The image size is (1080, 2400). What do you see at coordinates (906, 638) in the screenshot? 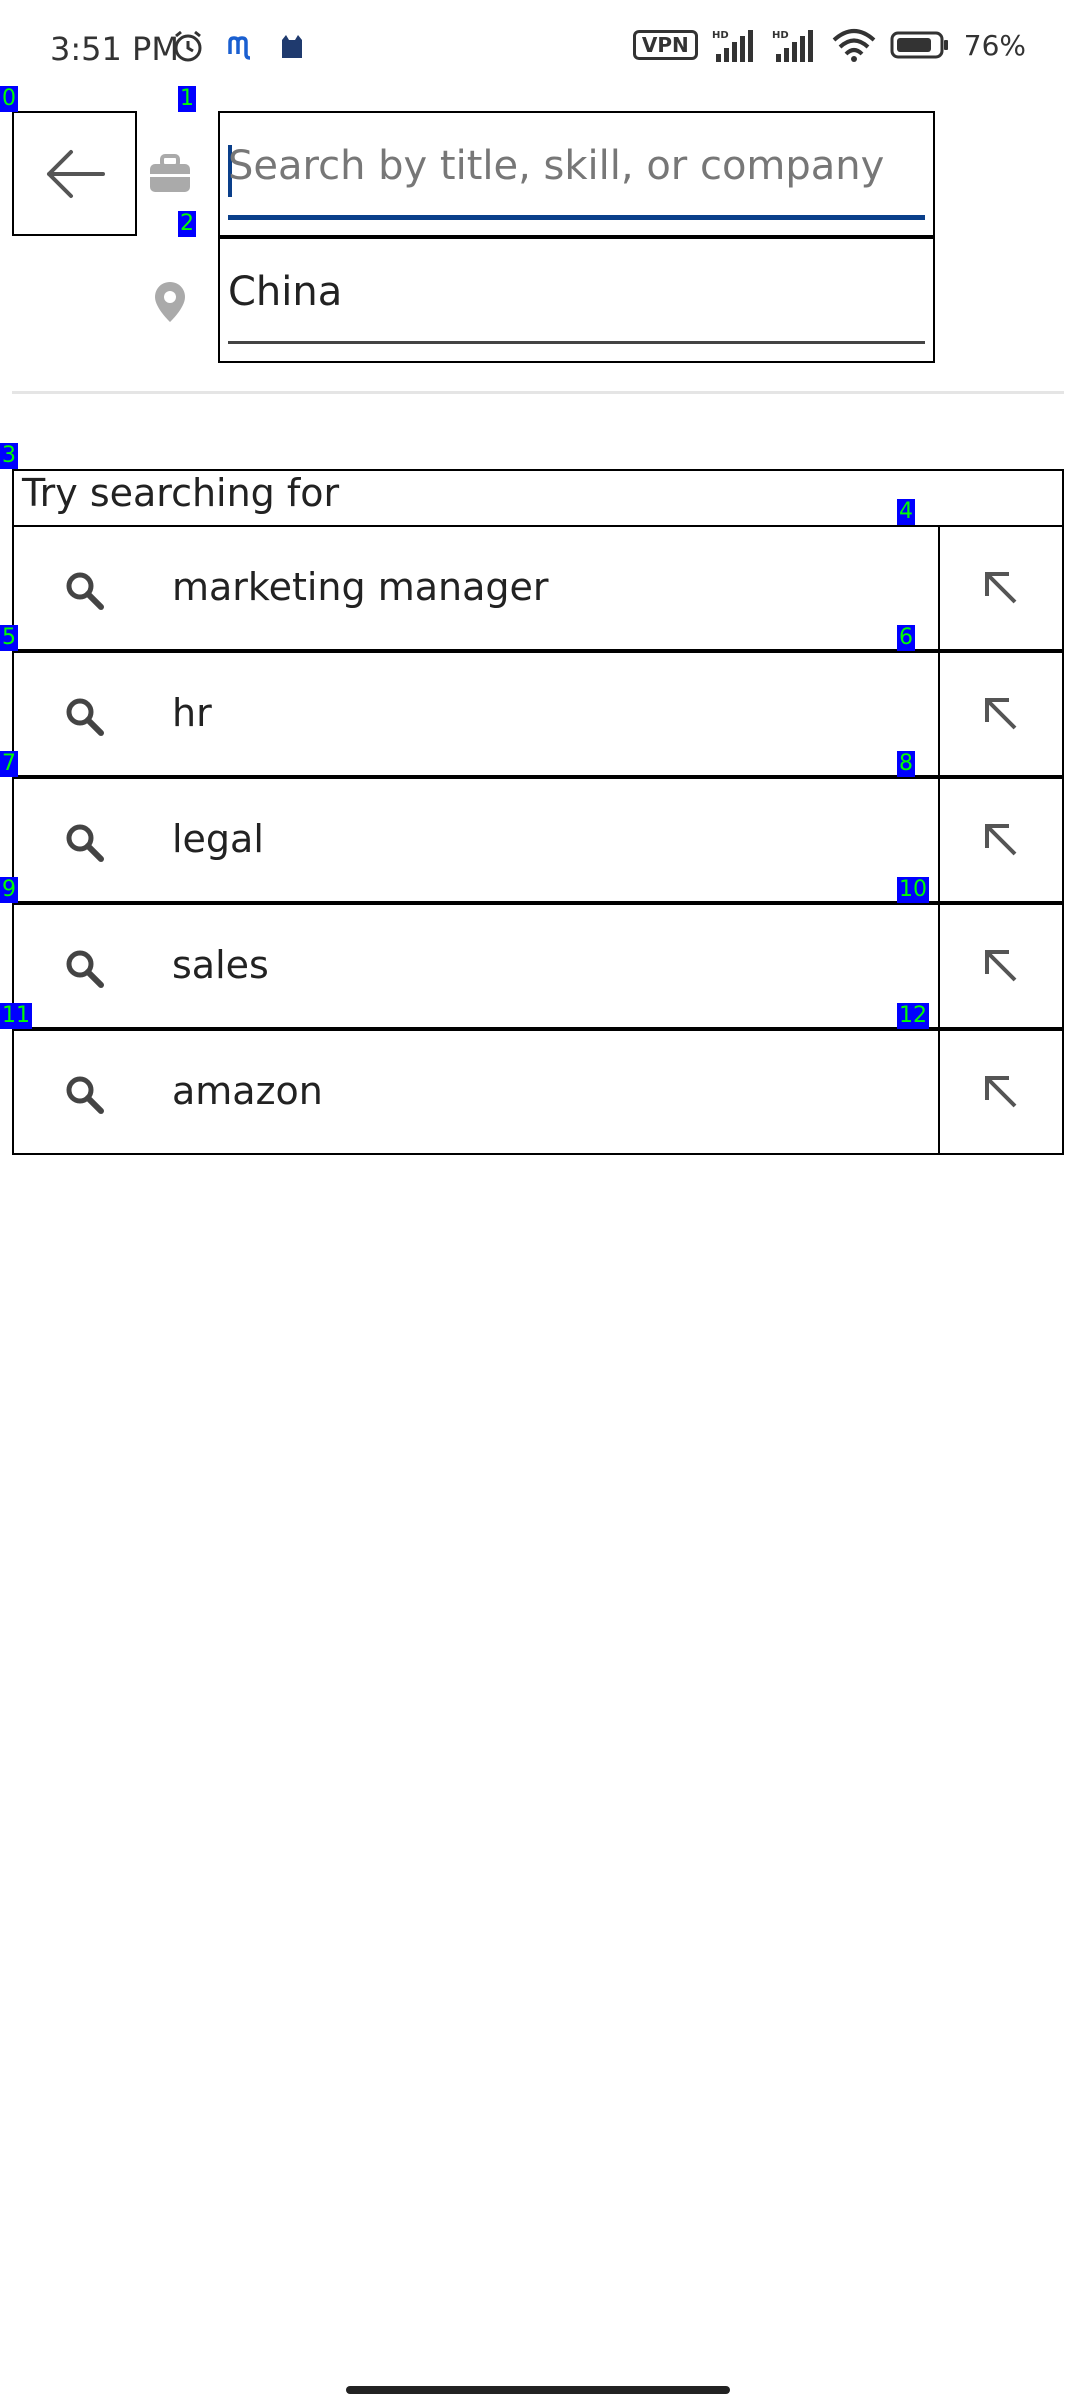
I see `overlay-tag: 6` at bounding box center [906, 638].